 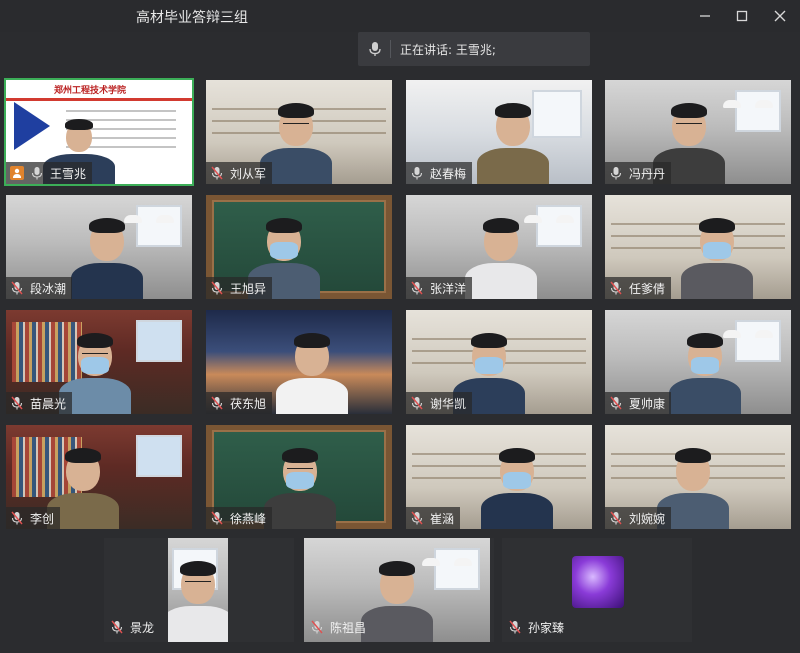 I want to click on participant-name-tag: 刘从军, so click(x=239, y=173).